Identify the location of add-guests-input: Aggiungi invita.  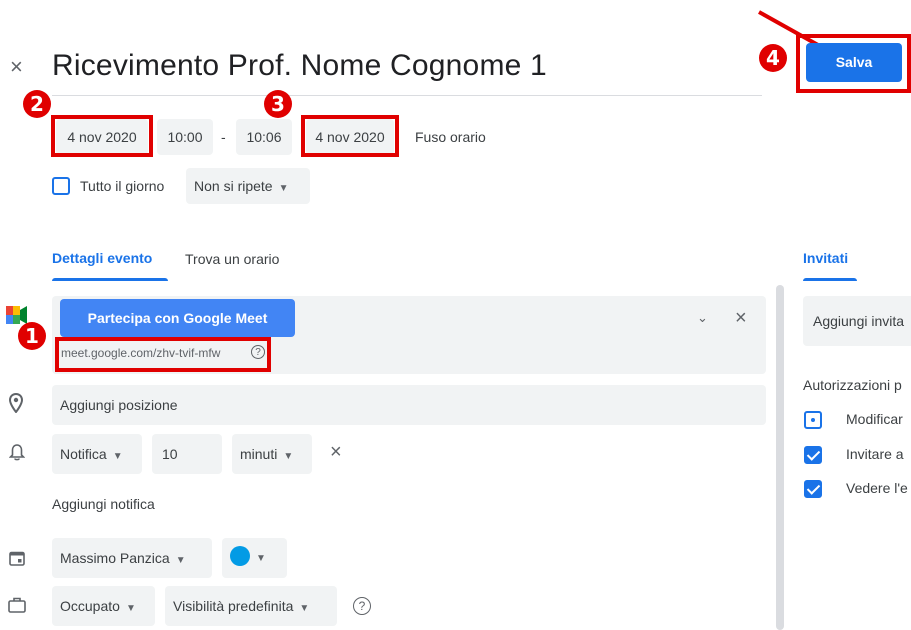
(857, 321).